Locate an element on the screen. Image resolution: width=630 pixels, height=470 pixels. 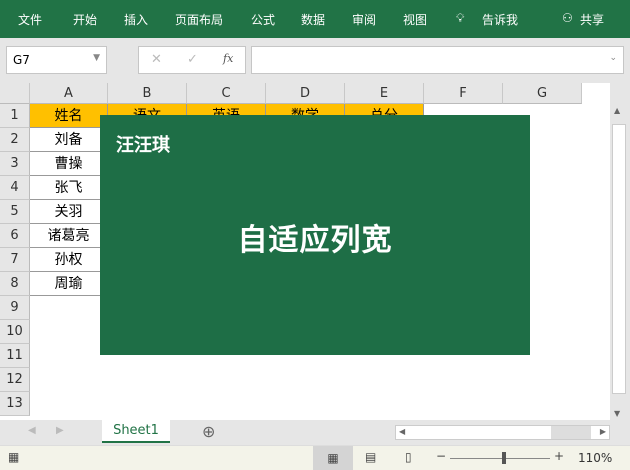
cancel-icon: ✕ is located at coordinates (156, 59).